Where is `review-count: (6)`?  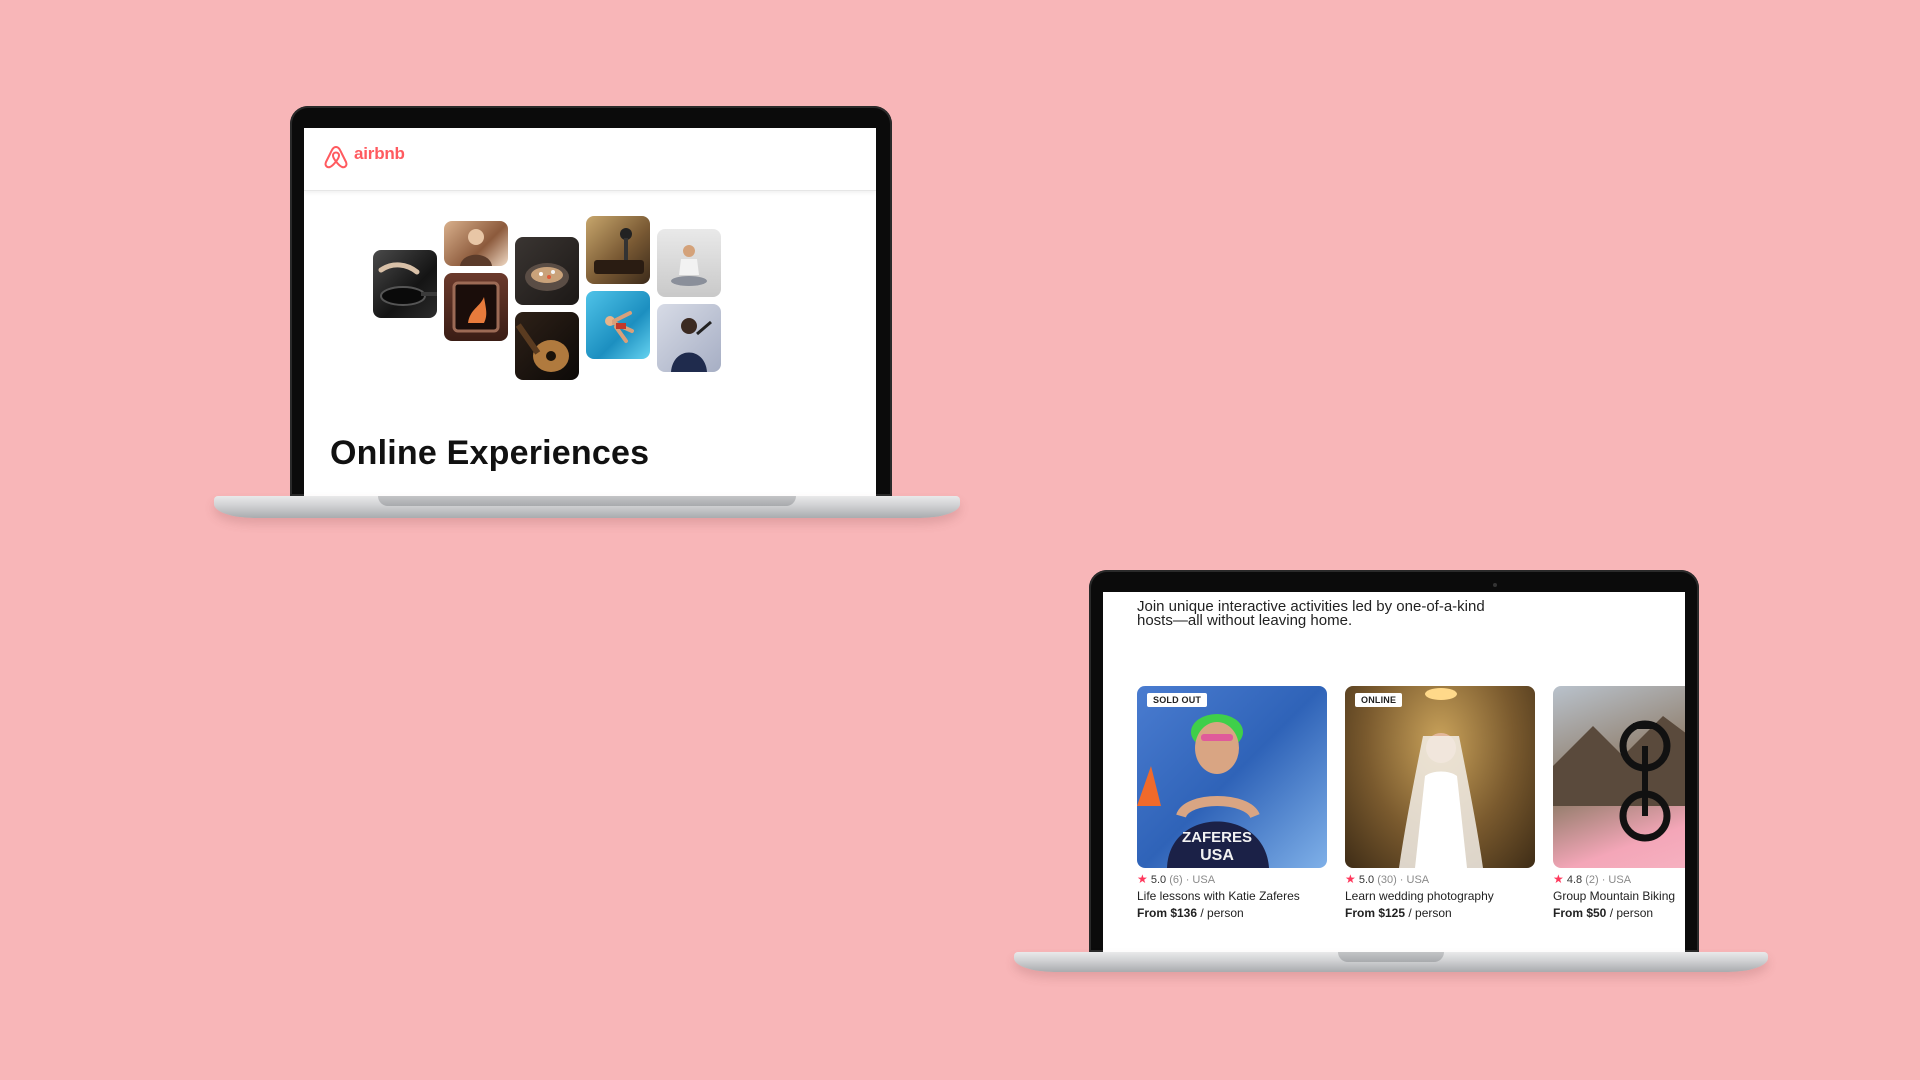 review-count: (6) is located at coordinates (1176, 880).